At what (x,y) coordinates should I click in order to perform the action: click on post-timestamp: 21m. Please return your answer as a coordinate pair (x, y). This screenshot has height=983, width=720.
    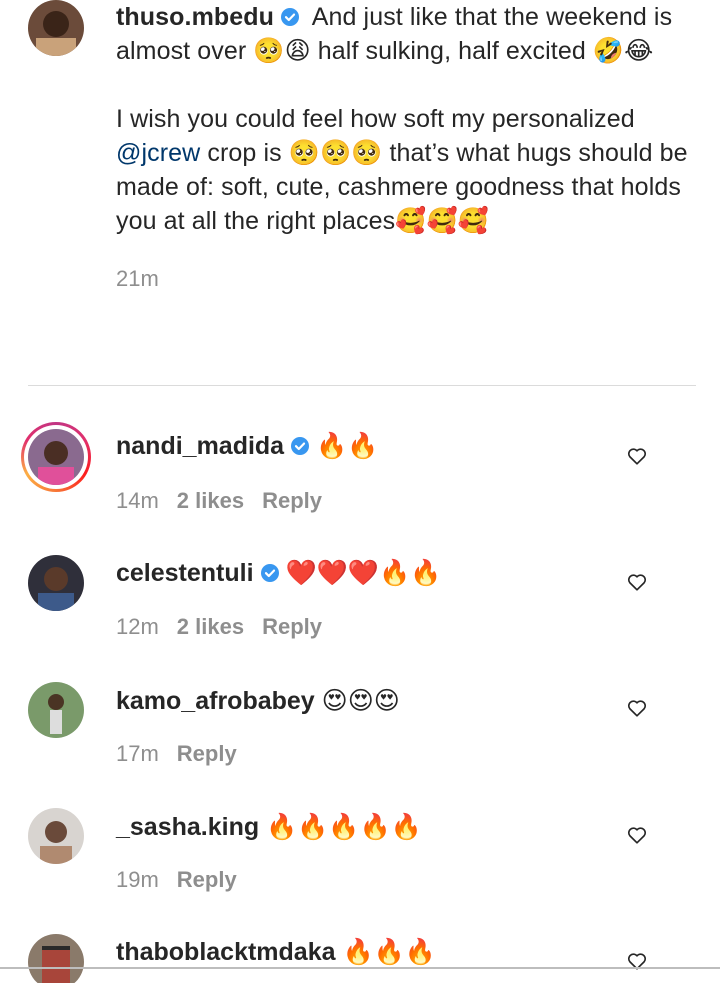
    Looking at the image, I should click on (137, 278).